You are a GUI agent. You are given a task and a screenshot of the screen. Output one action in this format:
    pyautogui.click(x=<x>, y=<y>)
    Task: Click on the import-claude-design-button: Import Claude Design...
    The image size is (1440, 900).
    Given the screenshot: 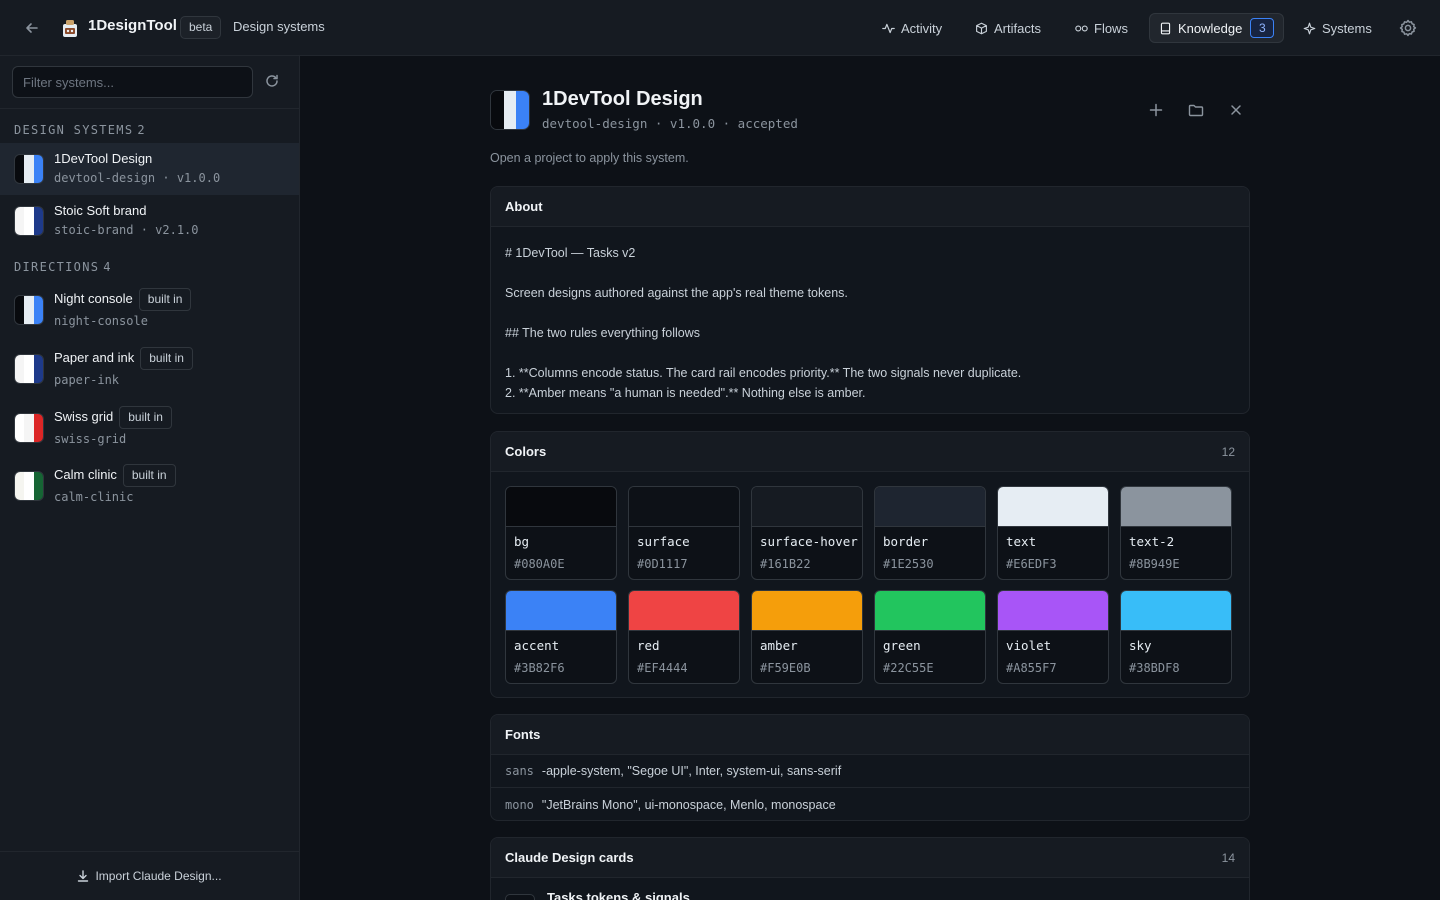 What is the action you would take?
    pyautogui.click(x=149, y=875)
    